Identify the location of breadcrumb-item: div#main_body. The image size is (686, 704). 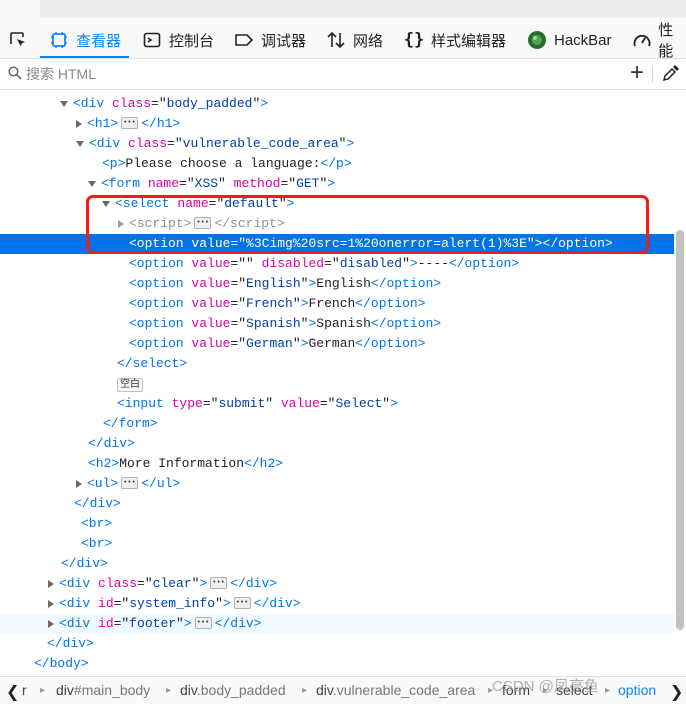
(103, 690).